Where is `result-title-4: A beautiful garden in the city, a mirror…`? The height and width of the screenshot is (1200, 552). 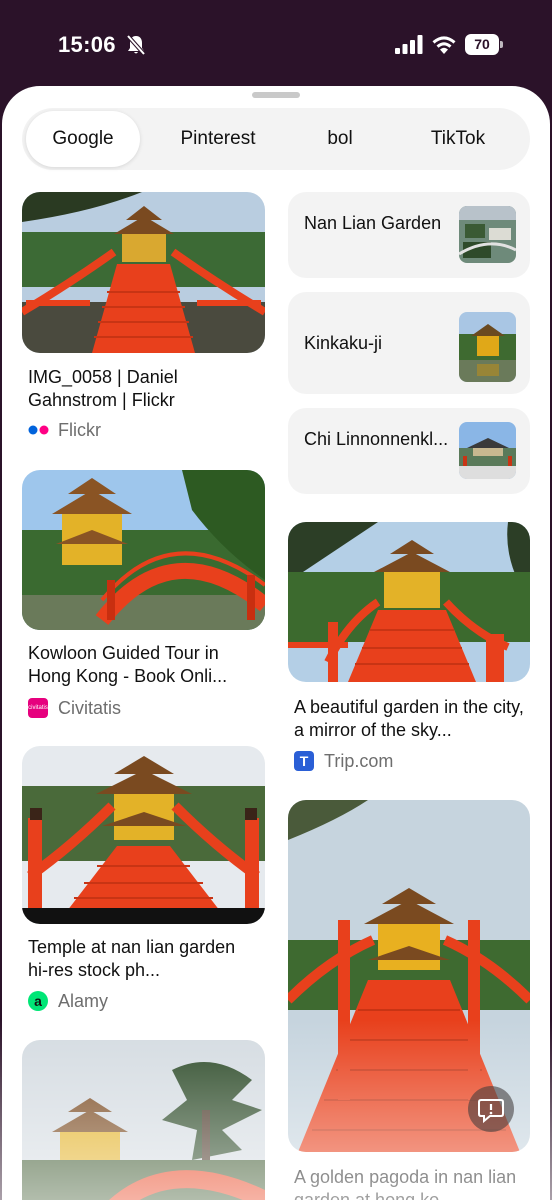
result-title-4: A beautiful garden in the city, a mirror… is located at coordinates (410, 719).